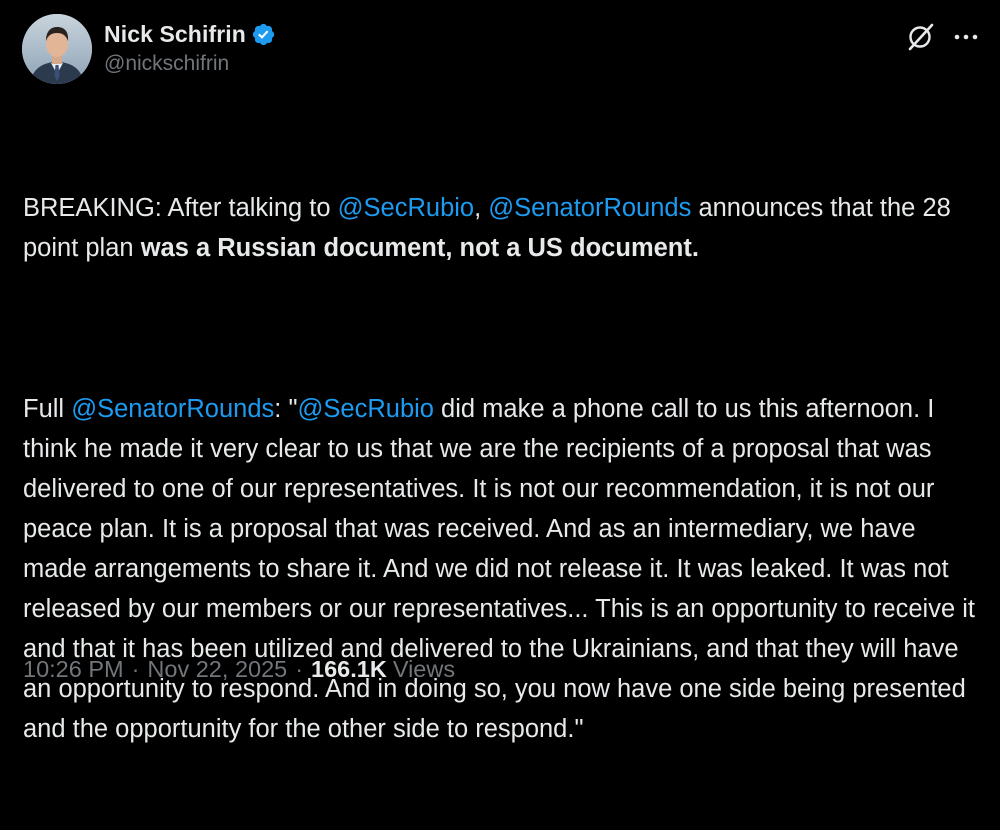  I want to click on text-segment: BREAKING: After talking to, so click(180, 208).